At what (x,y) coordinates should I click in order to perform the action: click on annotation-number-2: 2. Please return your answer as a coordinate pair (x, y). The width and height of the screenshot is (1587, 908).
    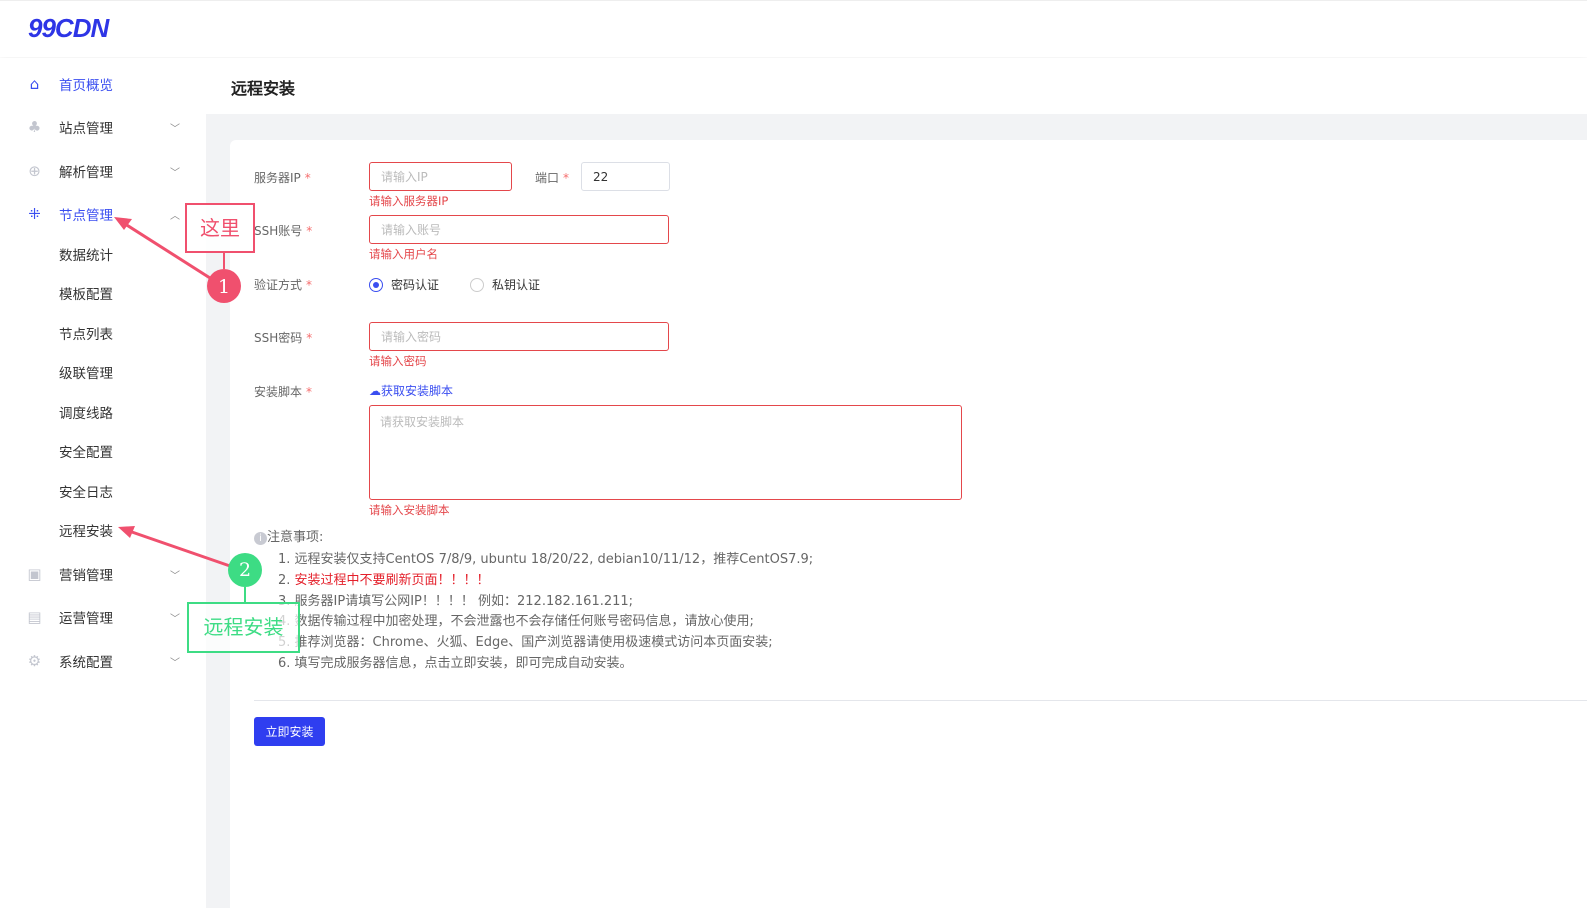
    Looking at the image, I should click on (245, 570).